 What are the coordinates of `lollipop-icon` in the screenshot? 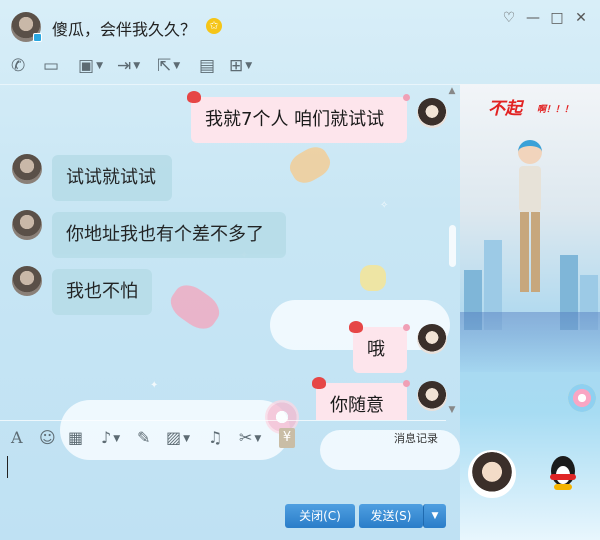 It's located at (582, 398).